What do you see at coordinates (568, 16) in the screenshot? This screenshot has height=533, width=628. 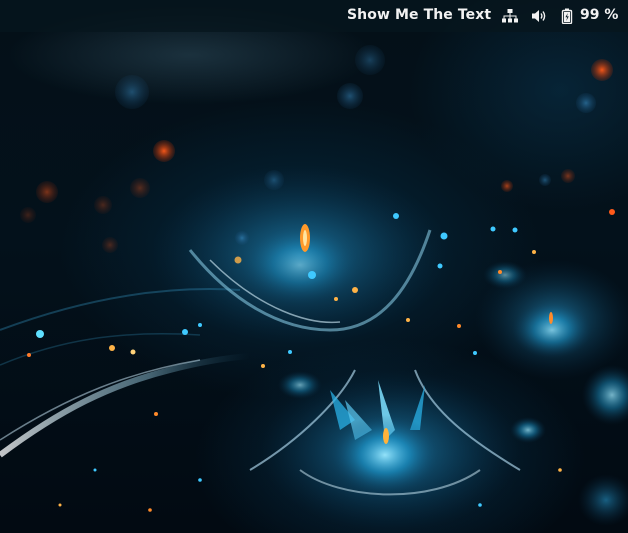 I see `battery-charging-icon` at bounding box center [568, 16].